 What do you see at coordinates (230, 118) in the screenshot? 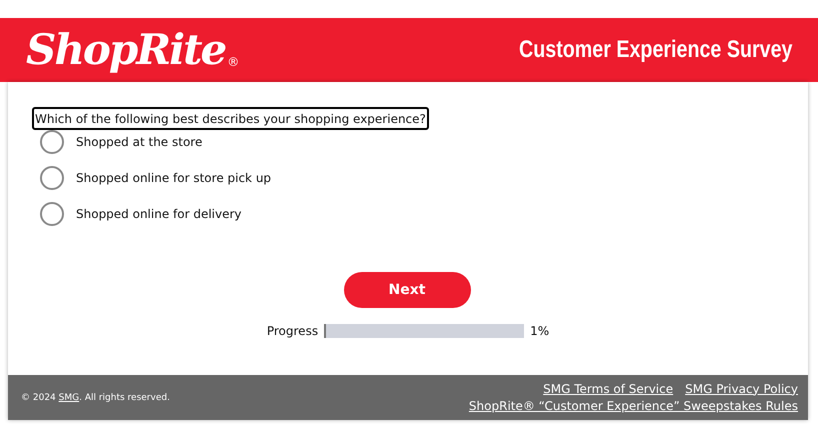
I see `question-text: Which of the following best describes your shopping experience?` at bounding box center [230, 118].